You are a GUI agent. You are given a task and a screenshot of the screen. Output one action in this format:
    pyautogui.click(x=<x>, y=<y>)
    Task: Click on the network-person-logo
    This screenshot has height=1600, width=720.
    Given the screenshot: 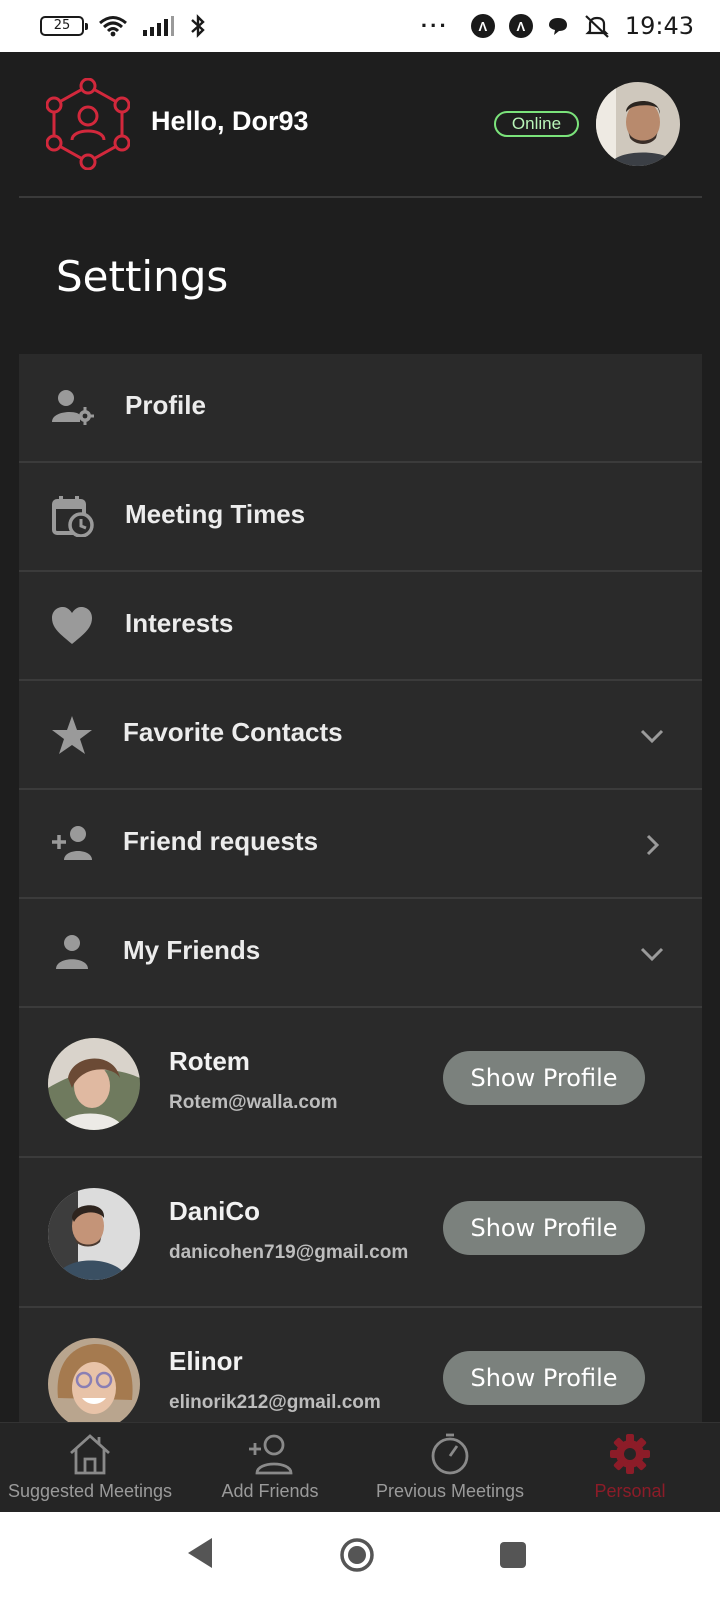 What is the action you would take?
    pyautogui.click(x=88, y=124)
    